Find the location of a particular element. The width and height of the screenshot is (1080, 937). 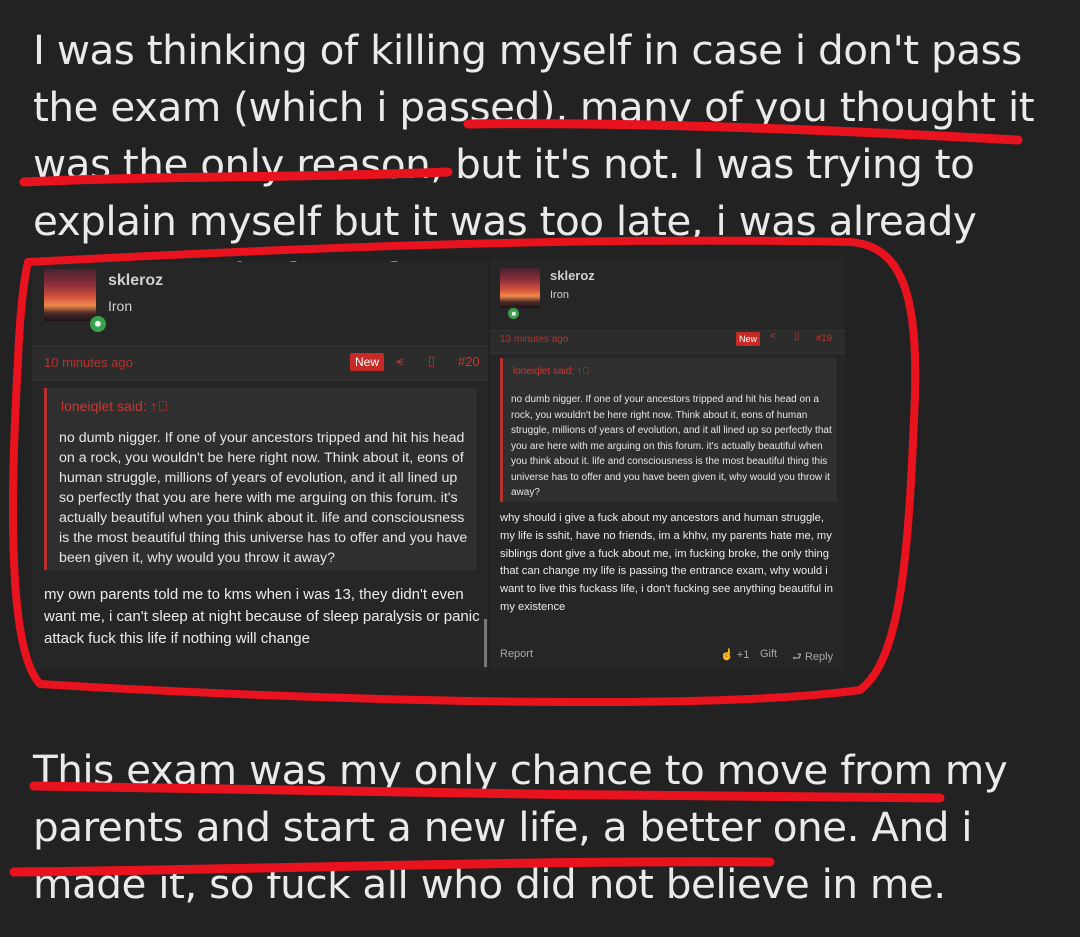

reaction-count: ☝ +1 is located at coordinates (734, 654).